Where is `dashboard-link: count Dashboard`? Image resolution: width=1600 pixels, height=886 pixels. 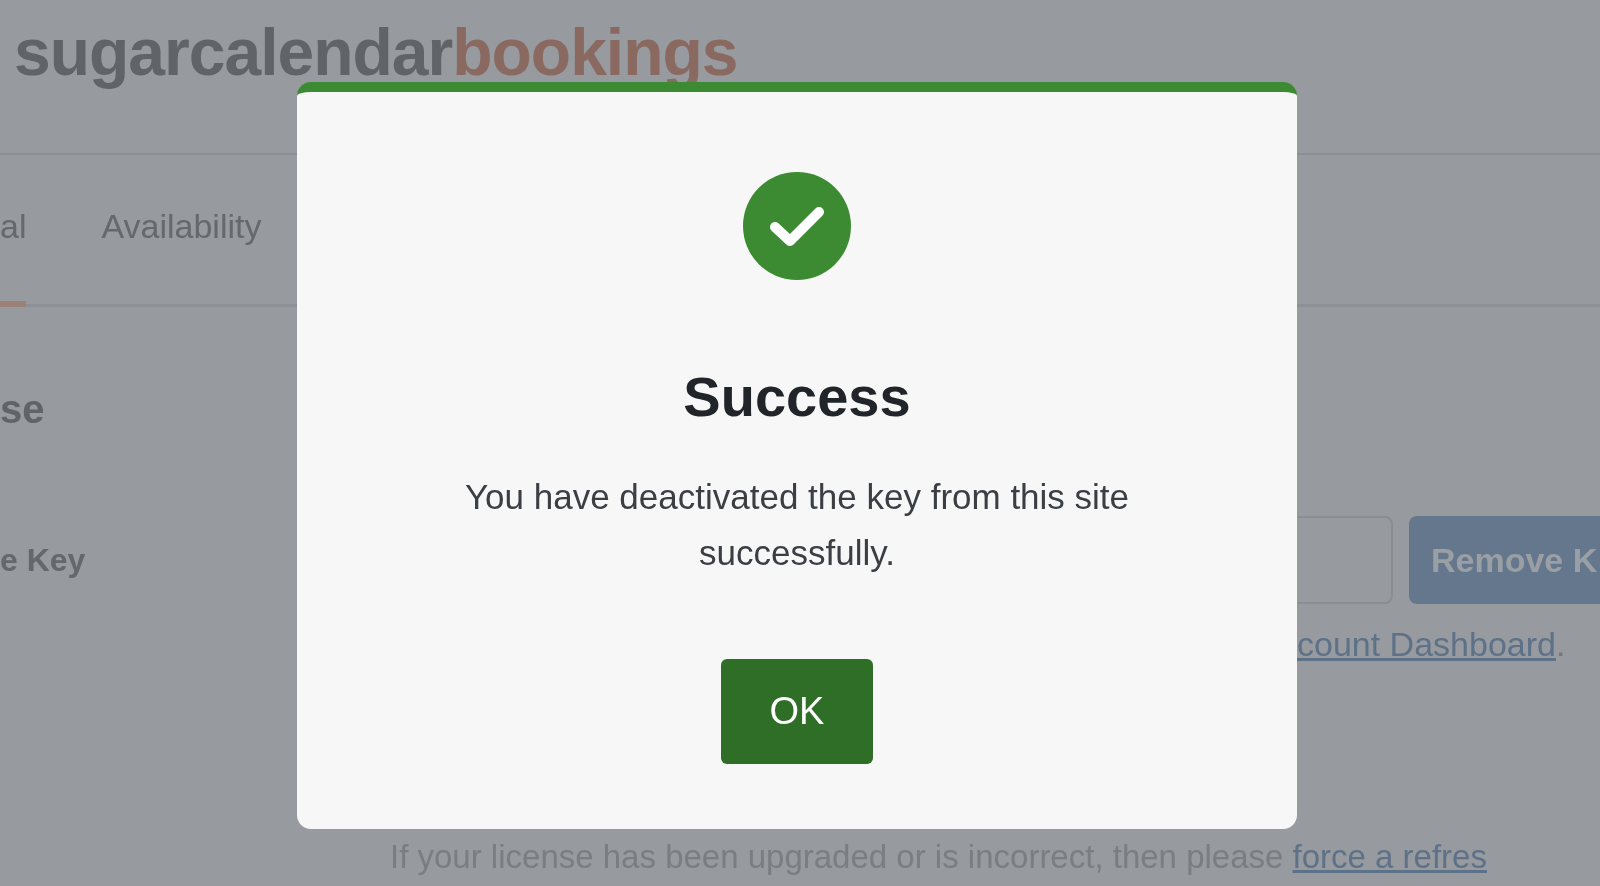 dashboard-link: count Dashboard is located at coordinates (1426, 644).